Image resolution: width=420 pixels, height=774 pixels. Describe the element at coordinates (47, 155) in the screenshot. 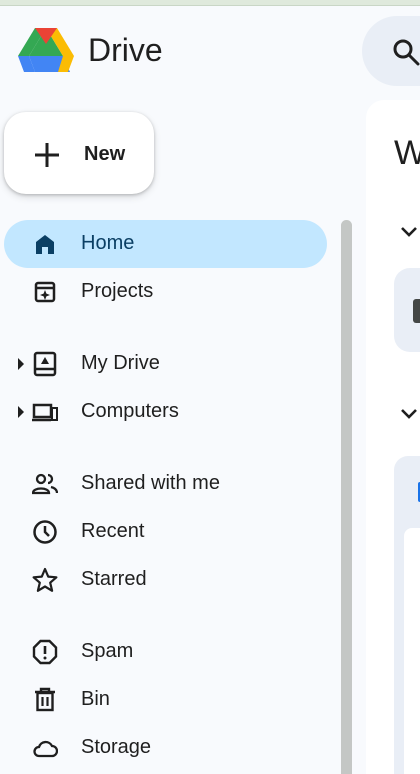

I see `plus-icon` at that location.